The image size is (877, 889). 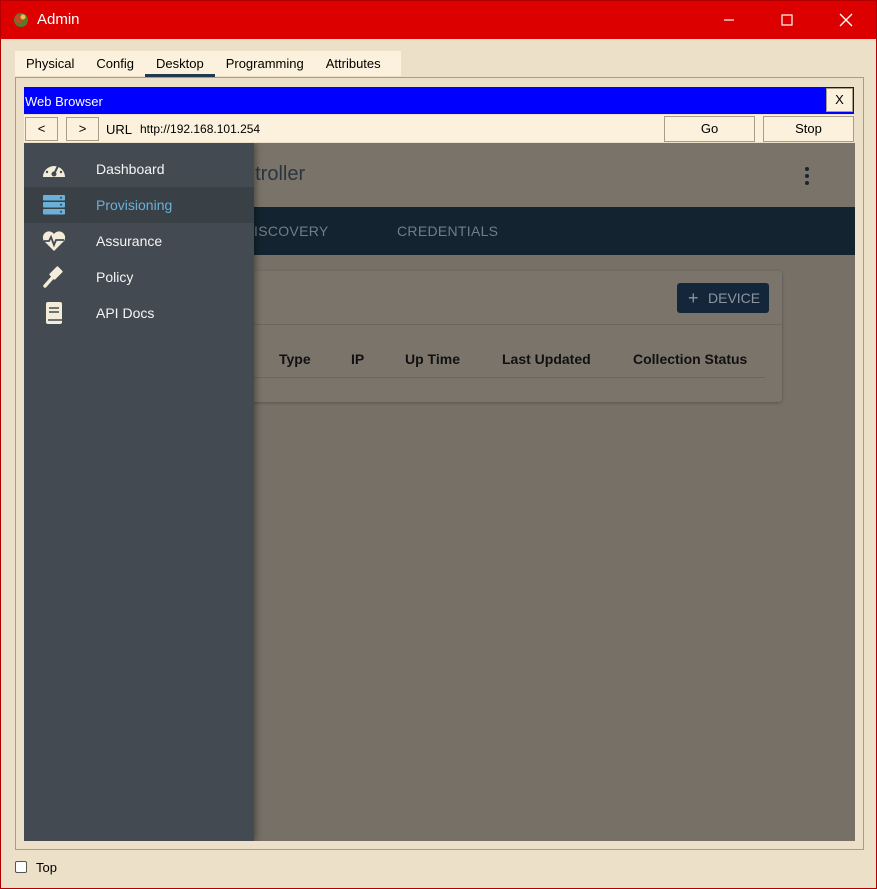 What do you see at coordinates (134, 205) in the screenshot?
I see `sidebar-item-label: Provisioning` at bounding box center [134, 205].